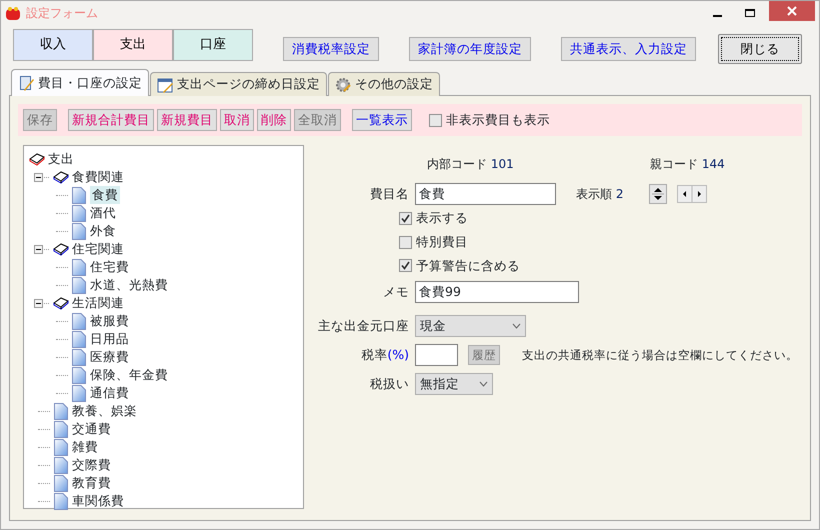 The image size is (820, 530). I want to click on hint-text: 支出の共通税率に従う場合は空欄にしてください。, so click(660, 355).